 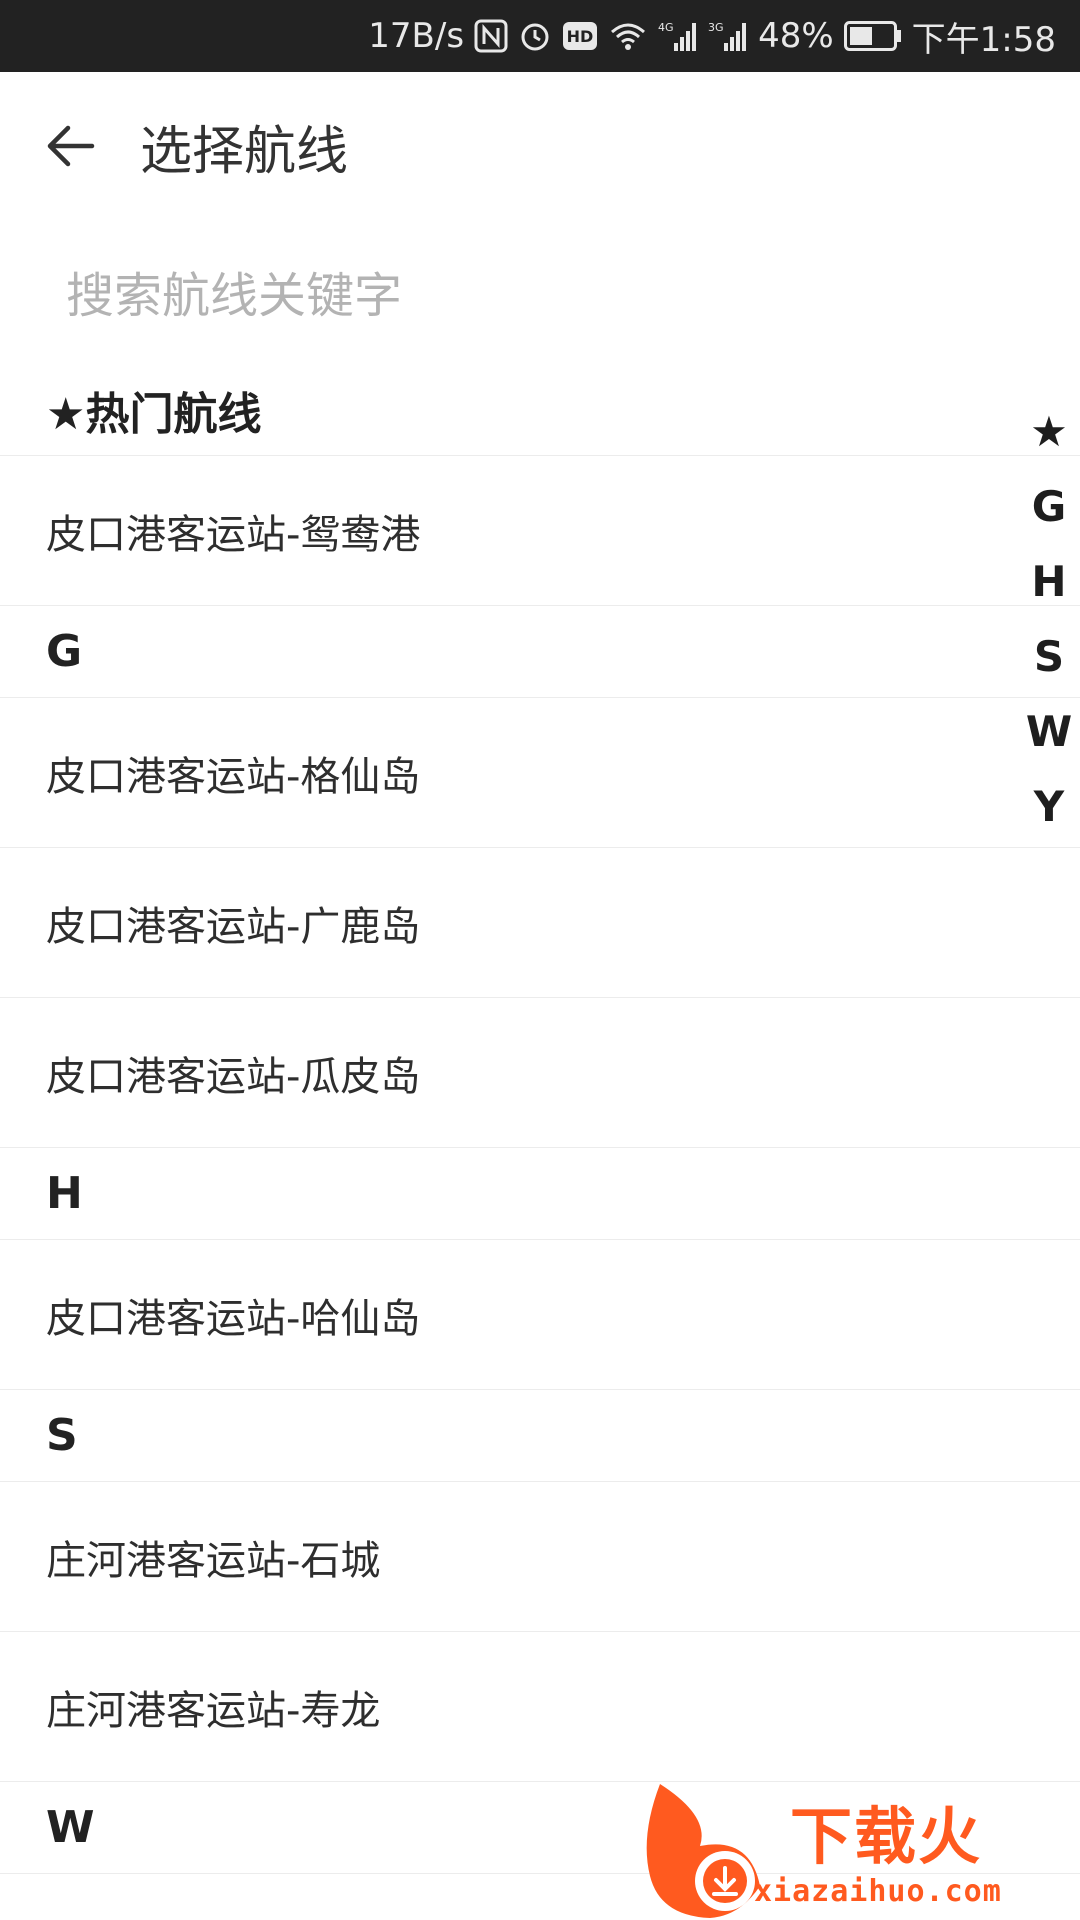 I want to click on watermark-brand: 下载火, so click(x=886, y=1836).